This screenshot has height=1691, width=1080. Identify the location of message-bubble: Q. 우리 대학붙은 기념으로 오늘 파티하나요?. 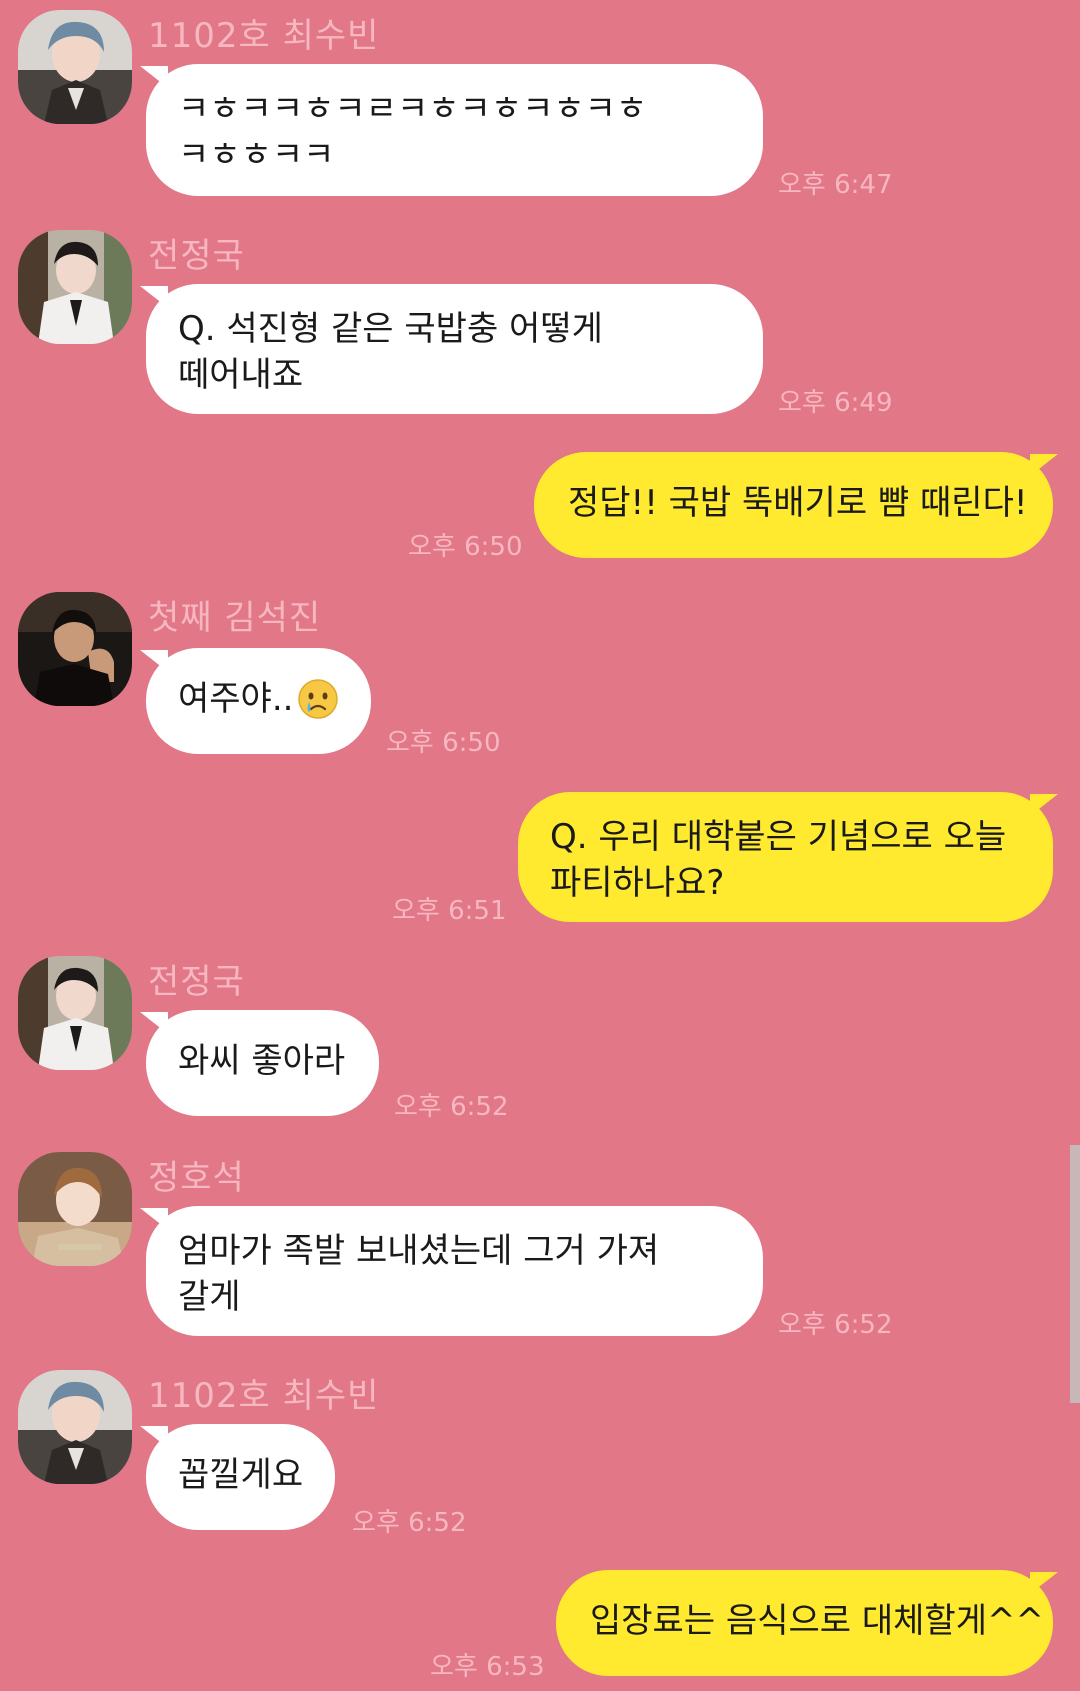
(785, 857).